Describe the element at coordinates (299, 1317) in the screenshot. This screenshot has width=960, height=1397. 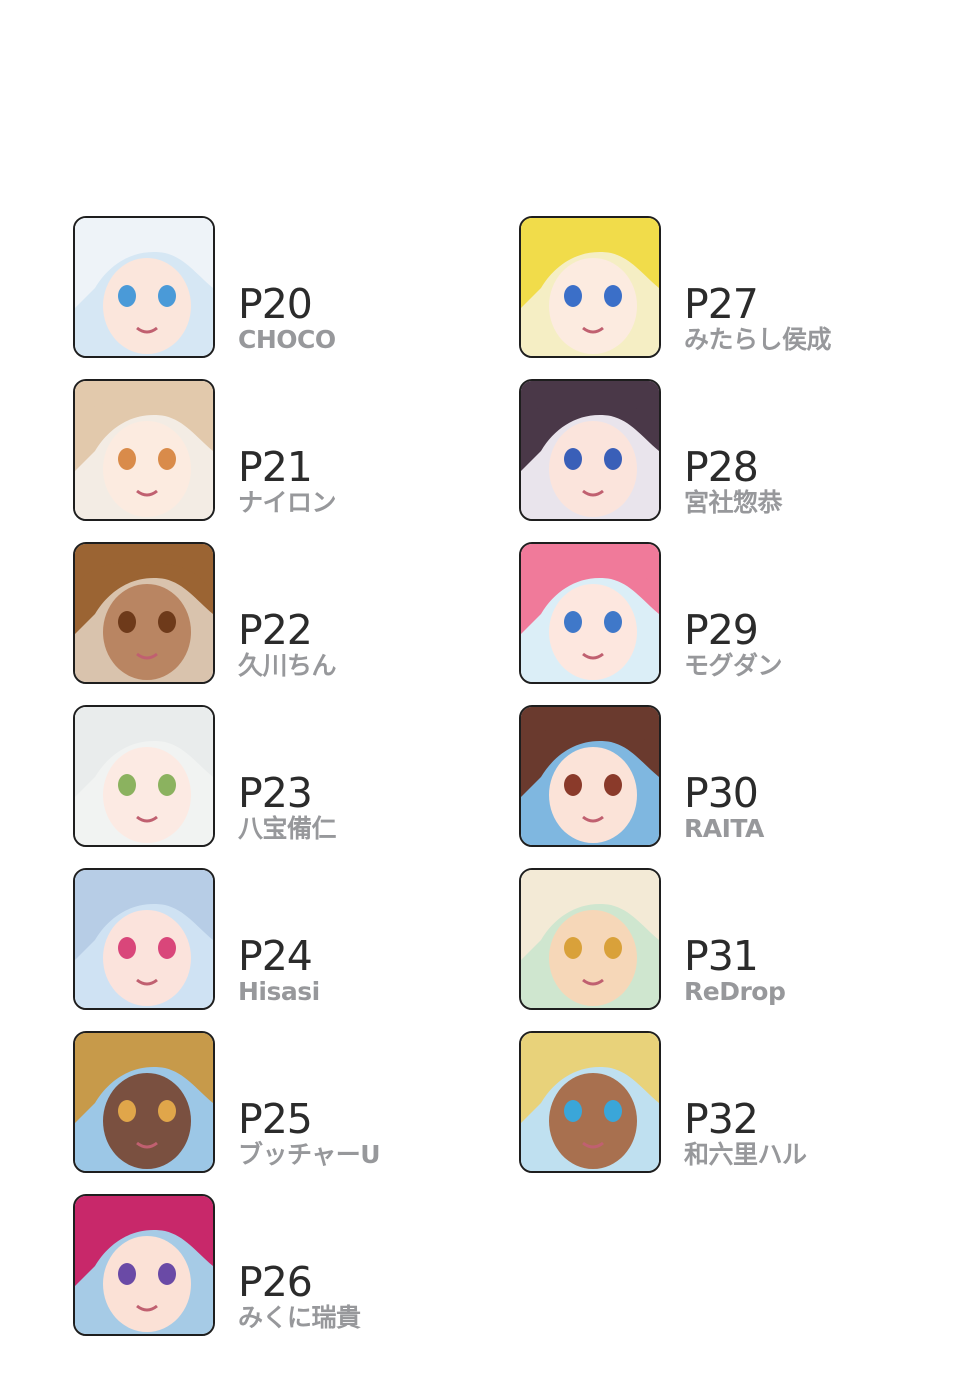
I see `artist-name: みくに瑞貴` at that location.